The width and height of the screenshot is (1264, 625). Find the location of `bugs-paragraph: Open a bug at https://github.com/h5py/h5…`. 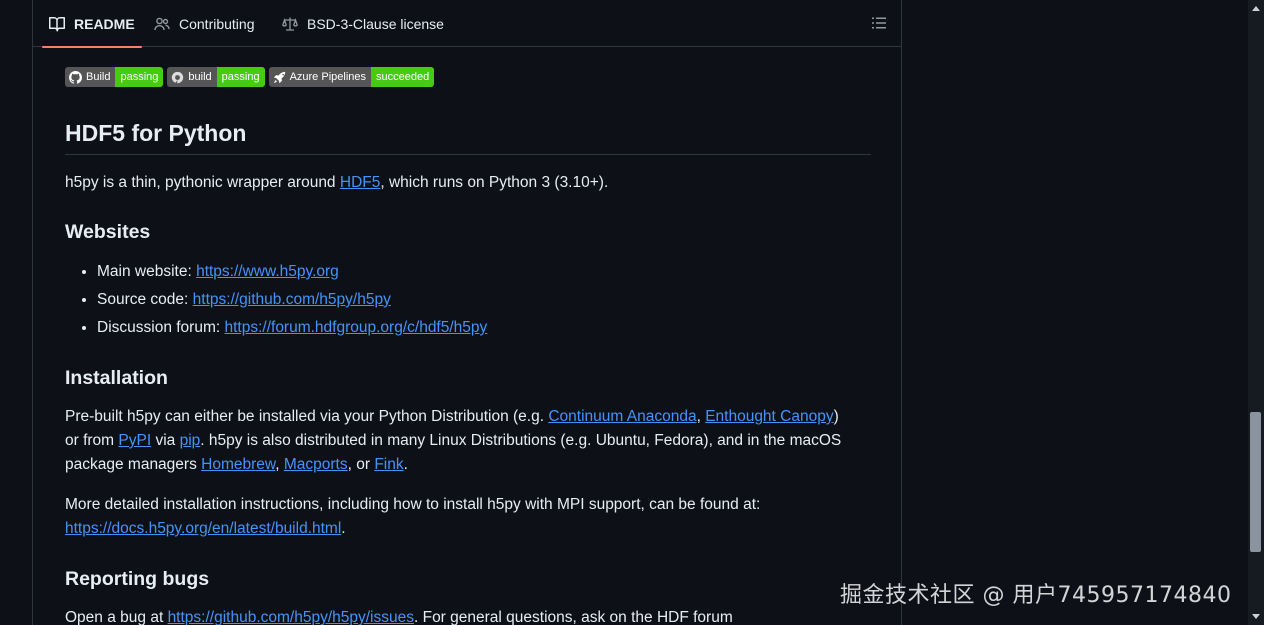

bugs-paragraph: Open a bug at https://github.com/h5py/h5… is located at coordinates (399, 617).